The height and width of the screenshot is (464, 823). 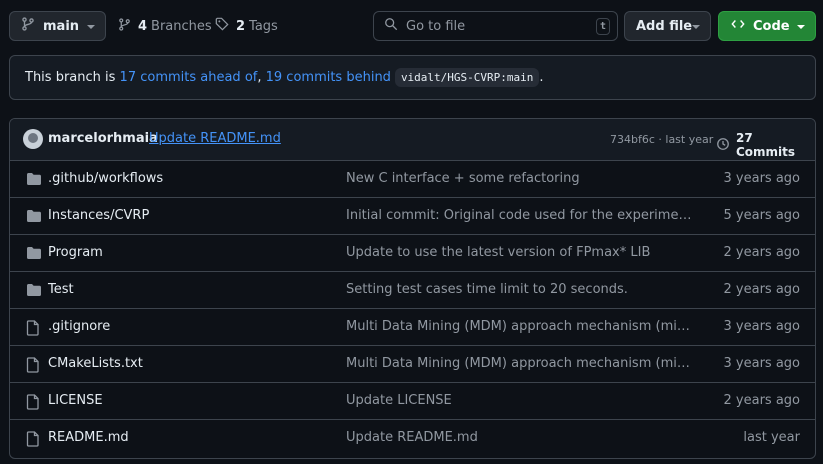 I want to click on add-file-button: Add file, so click(x=667, y=26).